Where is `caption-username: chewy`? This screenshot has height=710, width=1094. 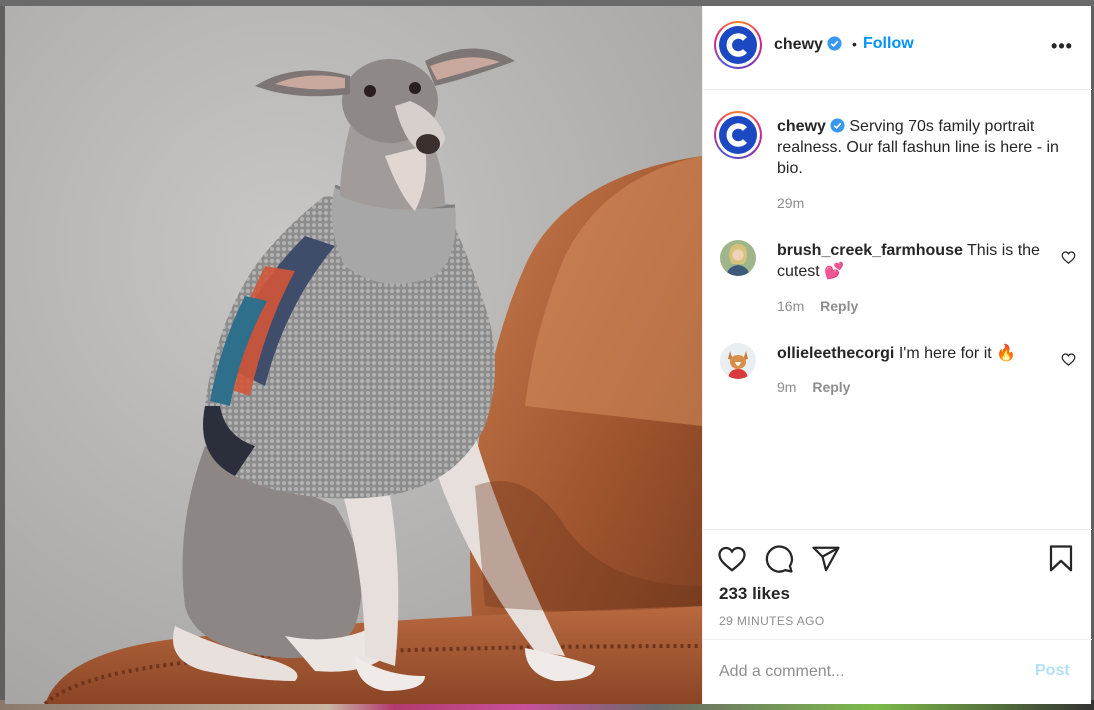 caption-username: chewy is located at coordinates (801, 126).